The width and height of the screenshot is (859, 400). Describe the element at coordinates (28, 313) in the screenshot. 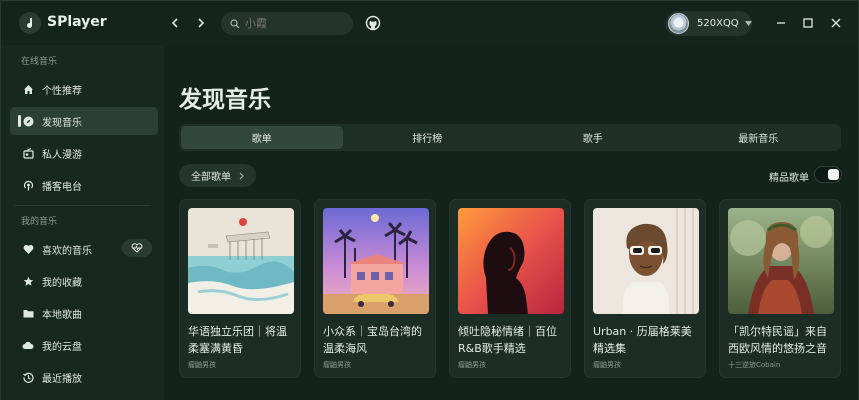

I see `folder-icon` at that location.